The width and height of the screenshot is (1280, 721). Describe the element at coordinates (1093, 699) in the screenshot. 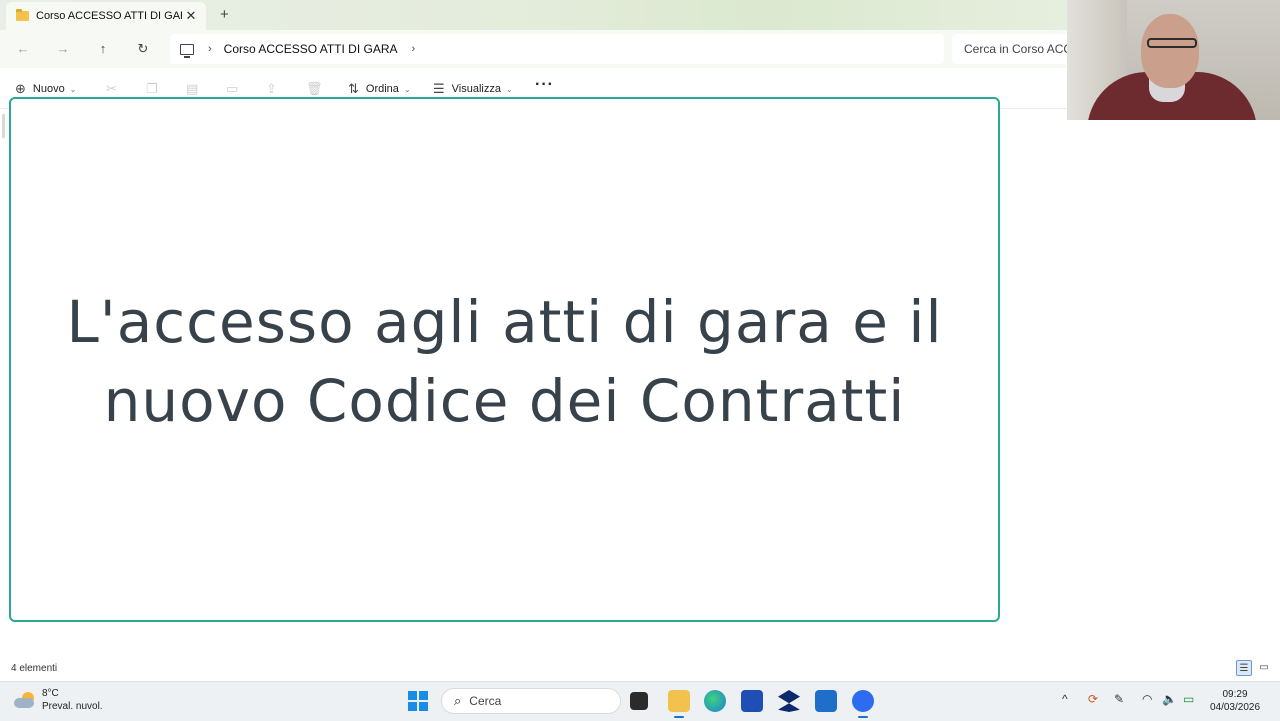

I see `sync-icon: ⟳` at that location.